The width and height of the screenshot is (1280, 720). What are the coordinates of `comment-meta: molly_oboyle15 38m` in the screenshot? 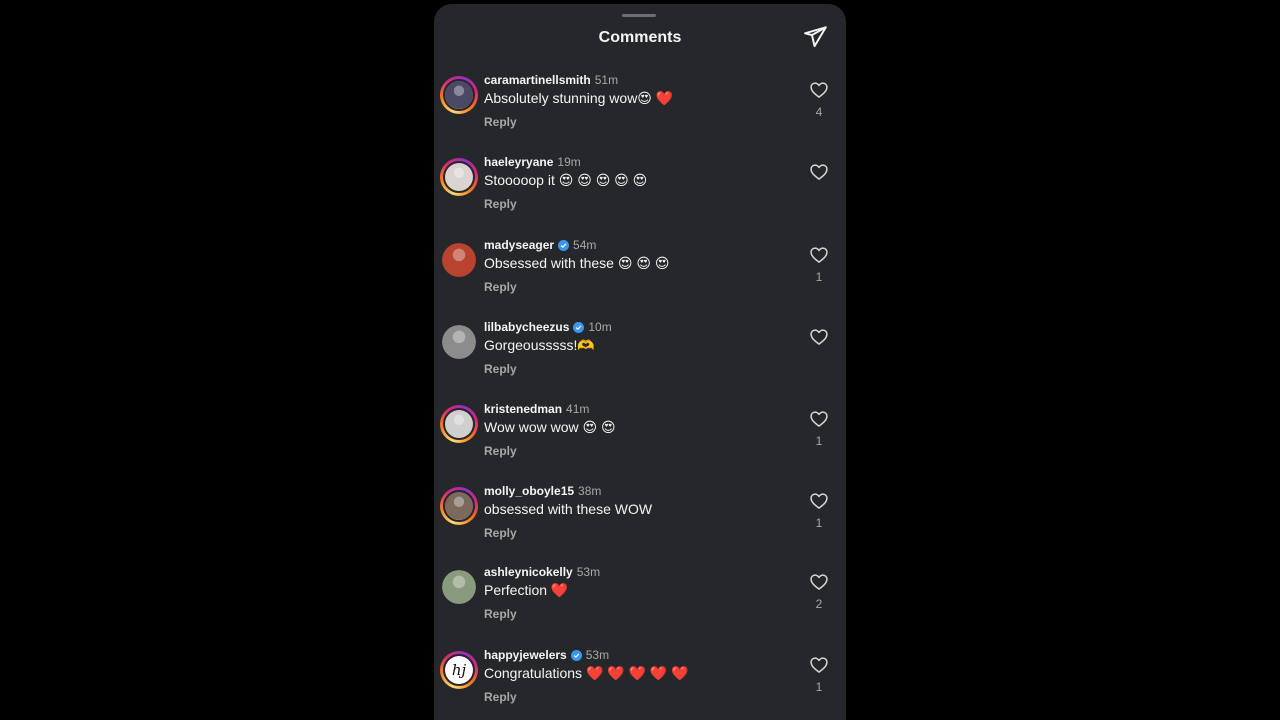 It's located at (542, 491).